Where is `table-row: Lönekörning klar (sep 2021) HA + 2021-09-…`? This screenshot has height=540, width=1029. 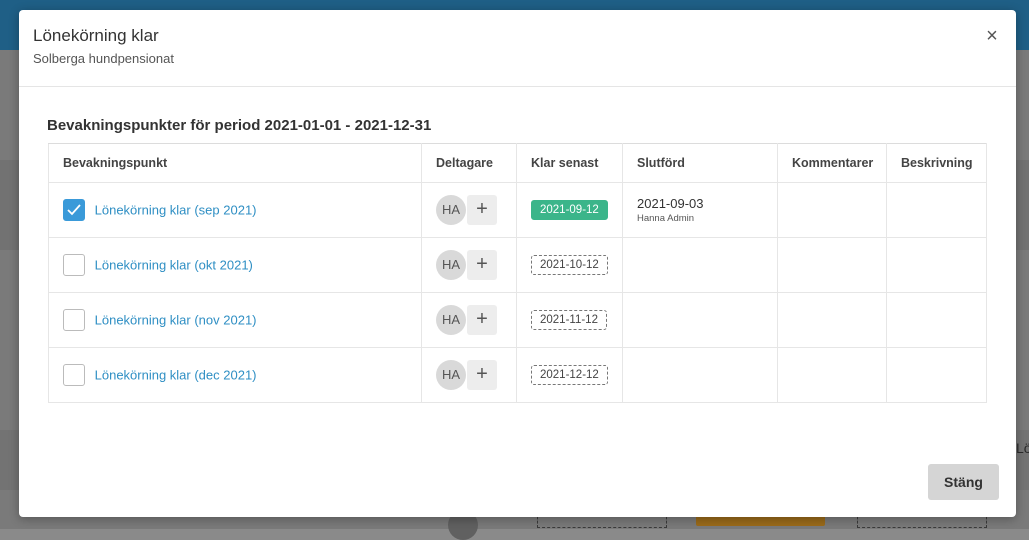 table-row: Lönekörning klar (sep 2021) HA + 2021-09-… is located at coordinates (517, 210).